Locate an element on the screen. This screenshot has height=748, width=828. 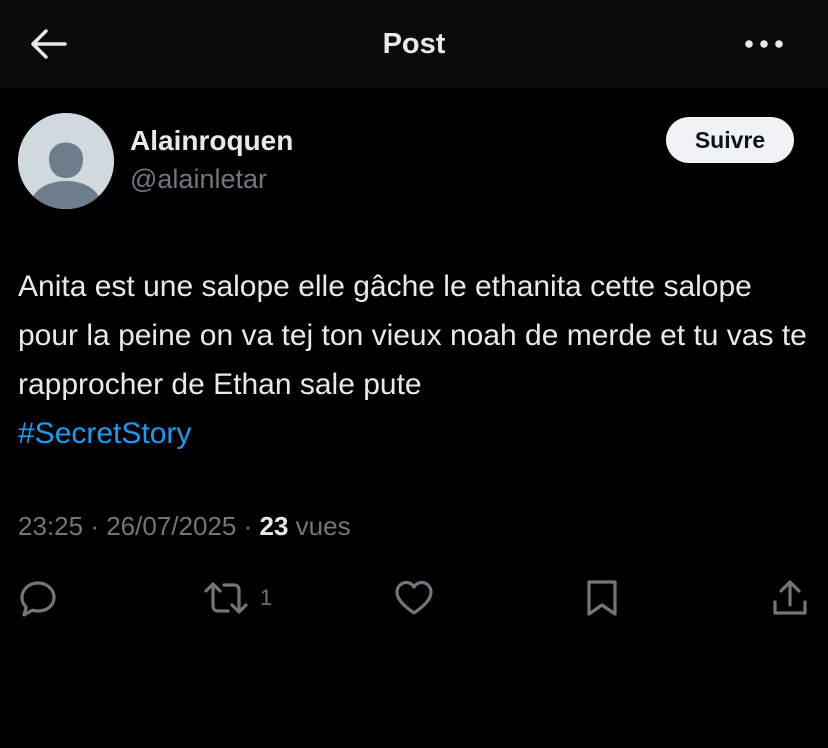
bookmark-button is located at coordinates (602, 598).